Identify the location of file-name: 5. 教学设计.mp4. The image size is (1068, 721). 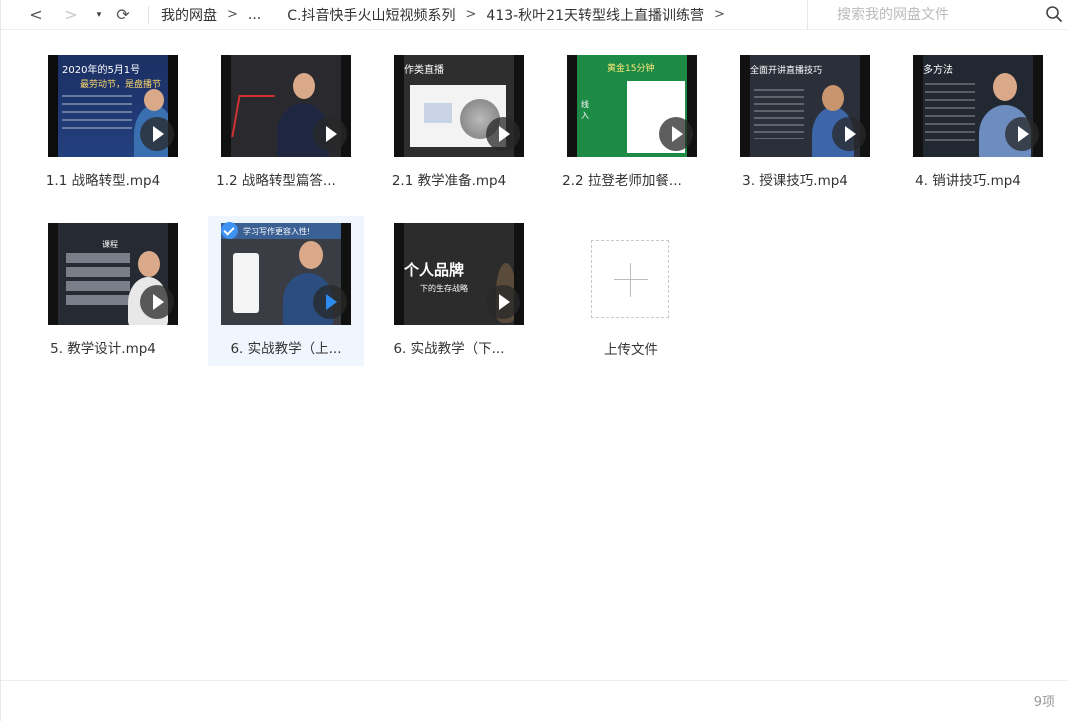
(103, 349).